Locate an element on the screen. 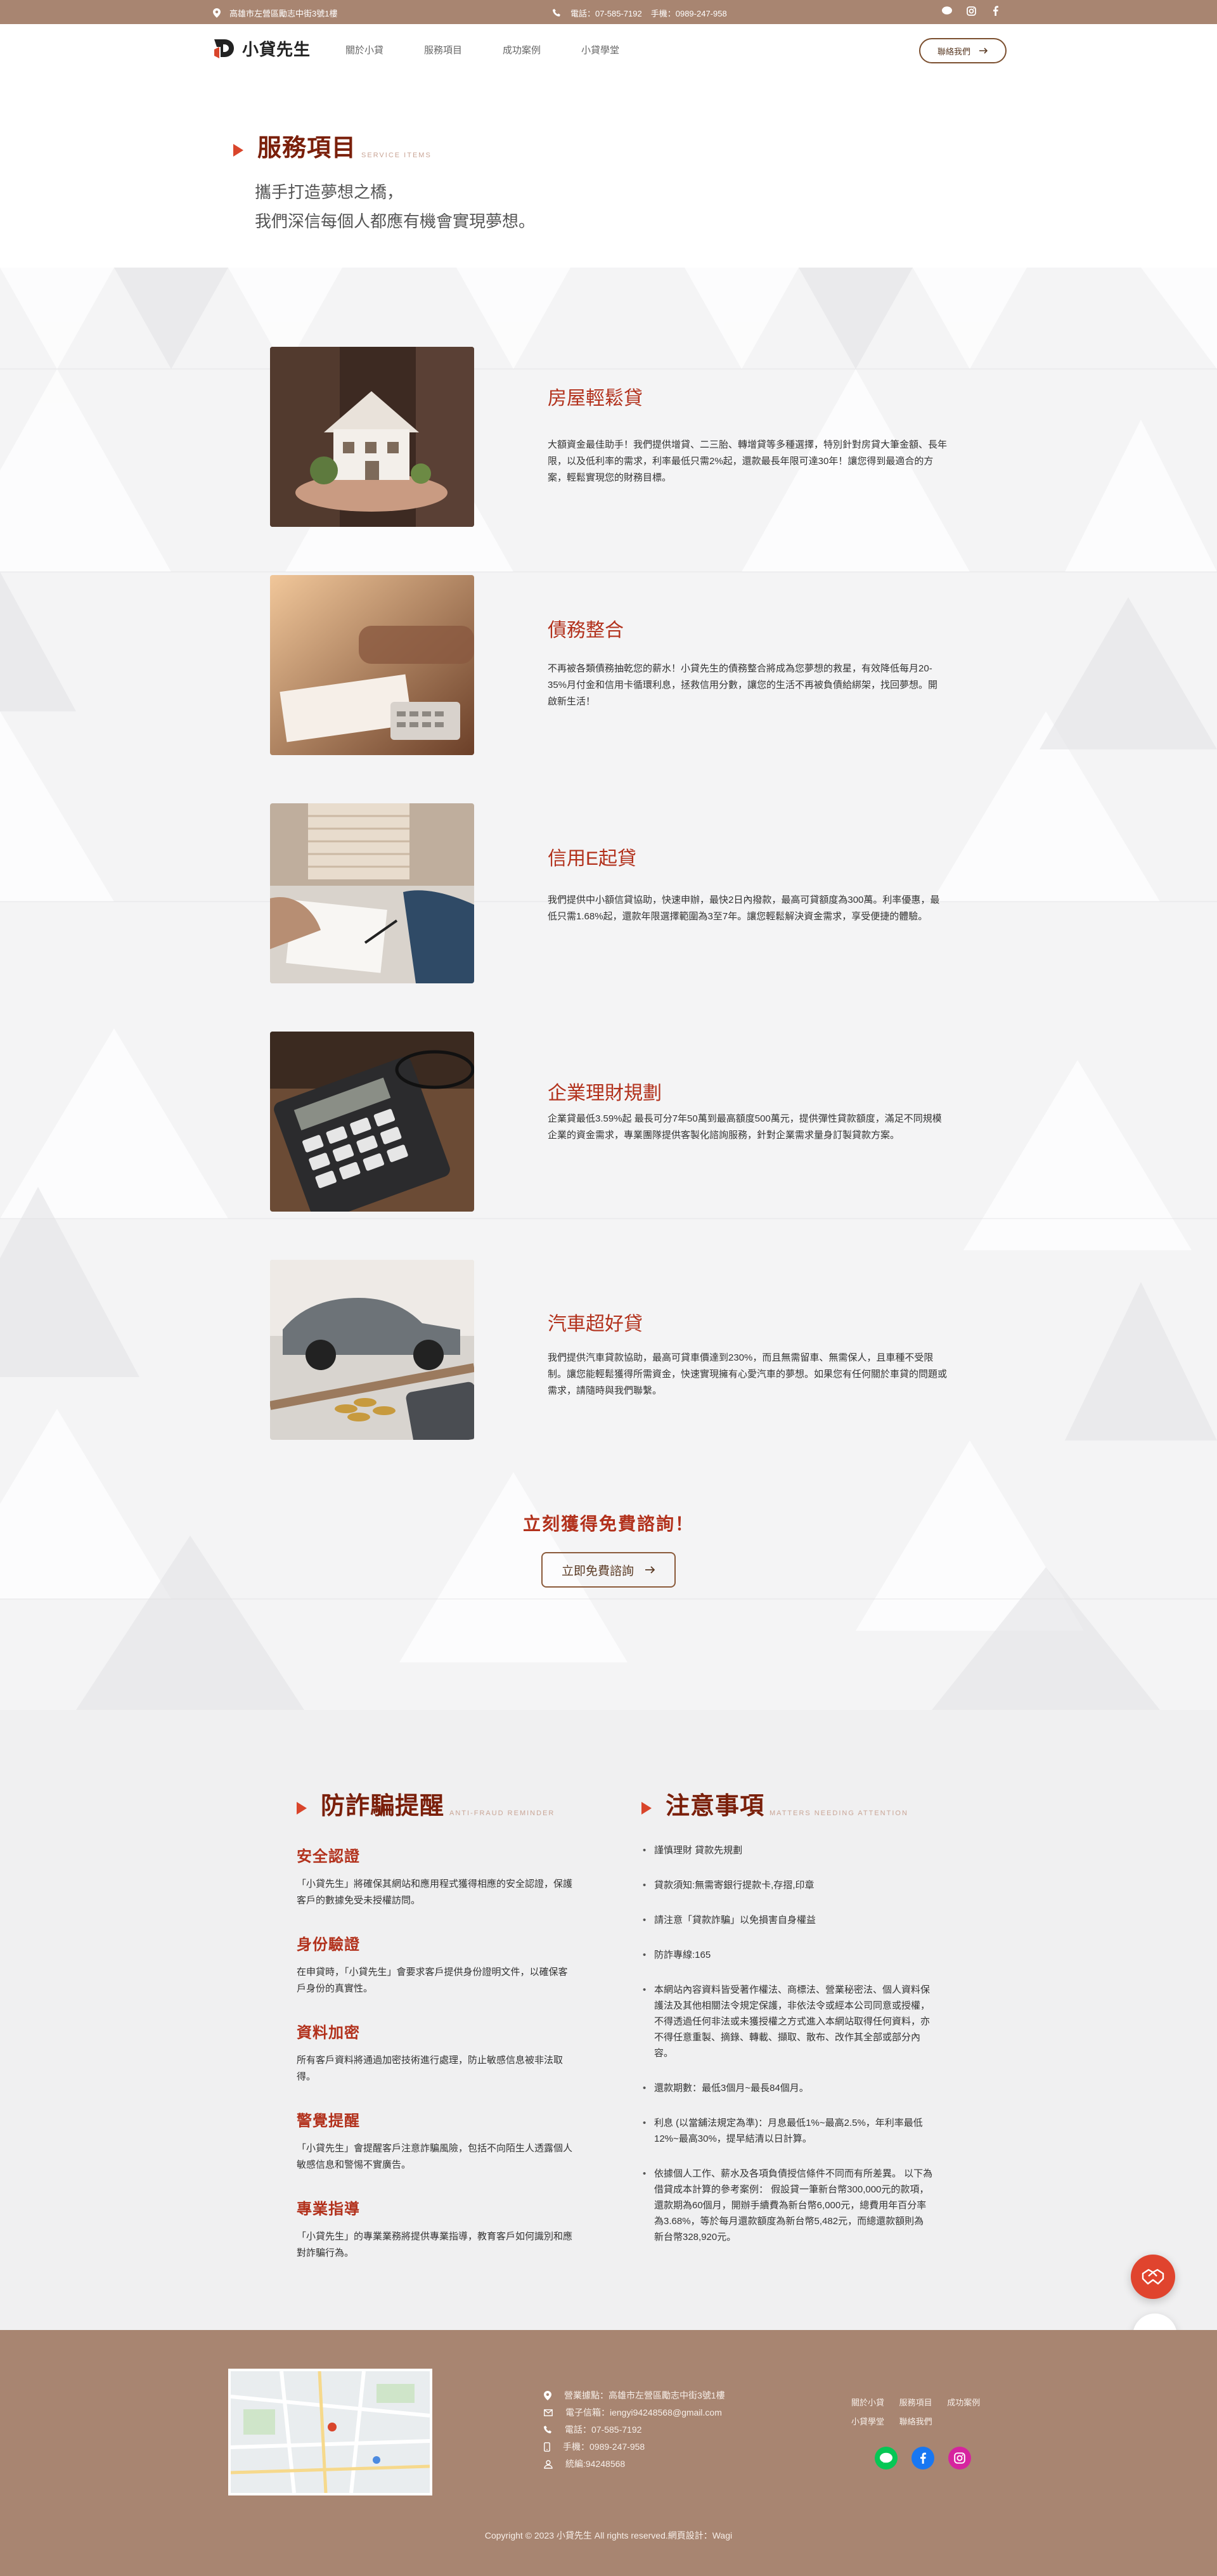 The height and width of the screenshot is (2576, 1217). service-title: 企業理財規劃 is located at coordinates (605, 1093).